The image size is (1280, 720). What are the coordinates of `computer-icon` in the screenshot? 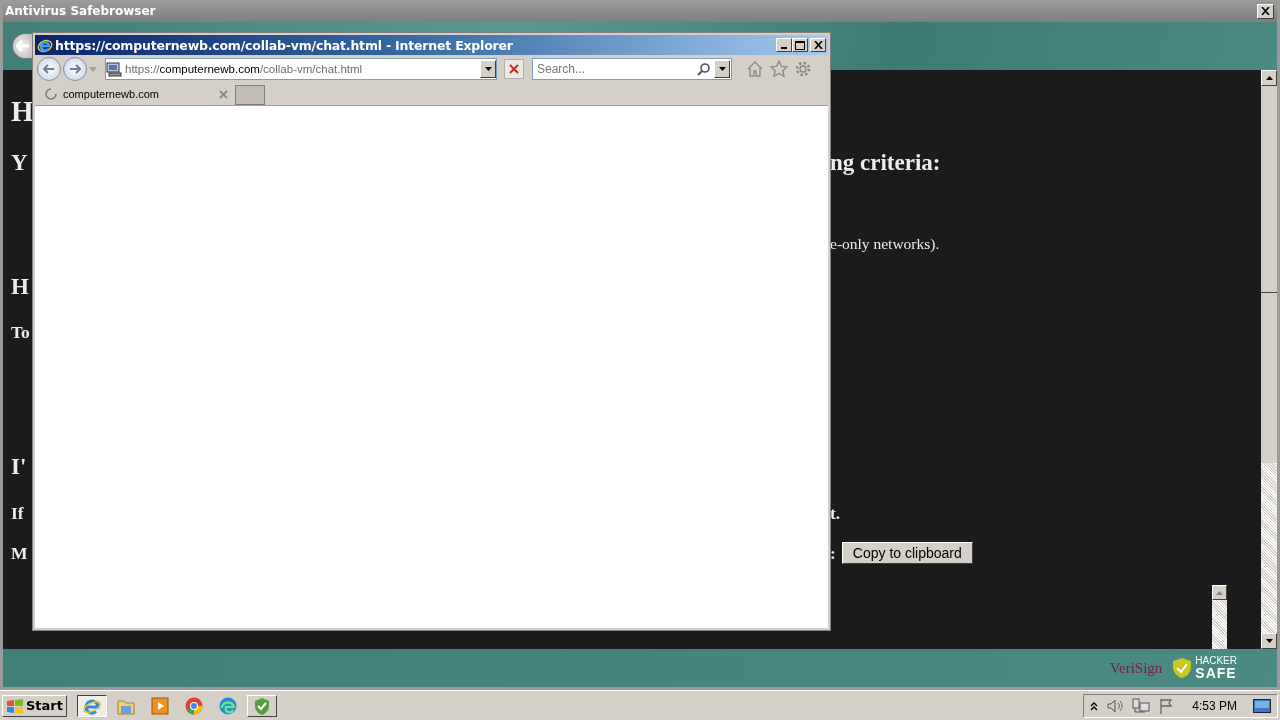 It's located at (114, 69).